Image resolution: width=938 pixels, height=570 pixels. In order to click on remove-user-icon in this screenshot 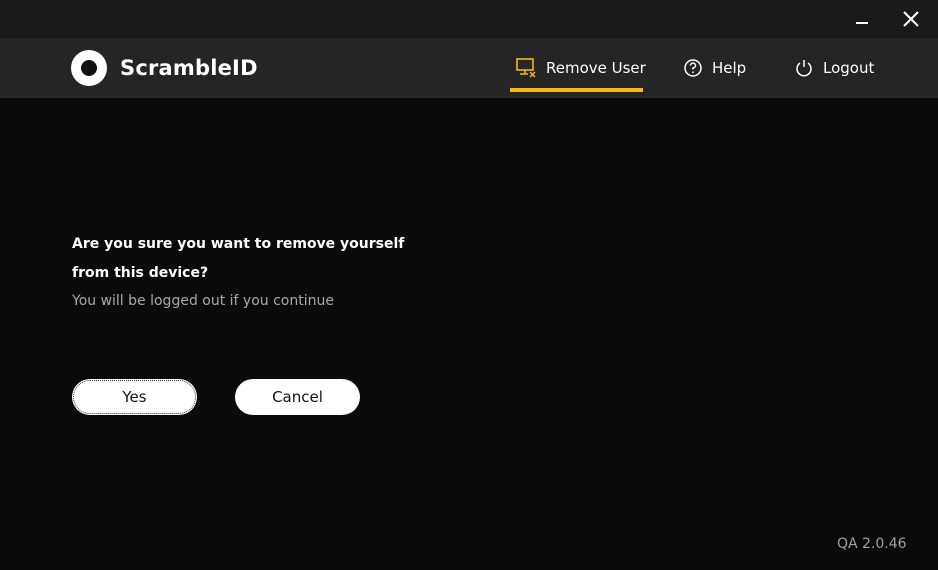, I will do `click(526, 68)`.